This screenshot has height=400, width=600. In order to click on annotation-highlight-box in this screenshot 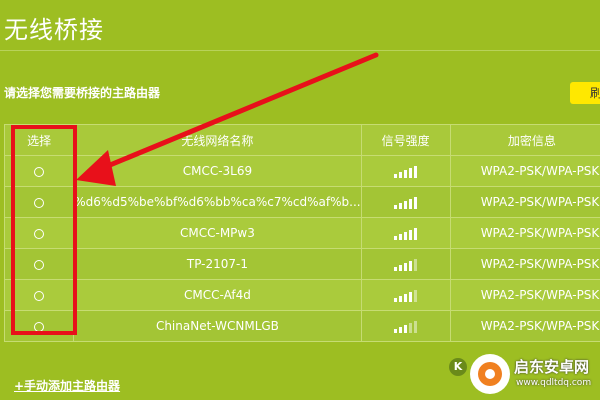, I will do `click(44, 230)`.